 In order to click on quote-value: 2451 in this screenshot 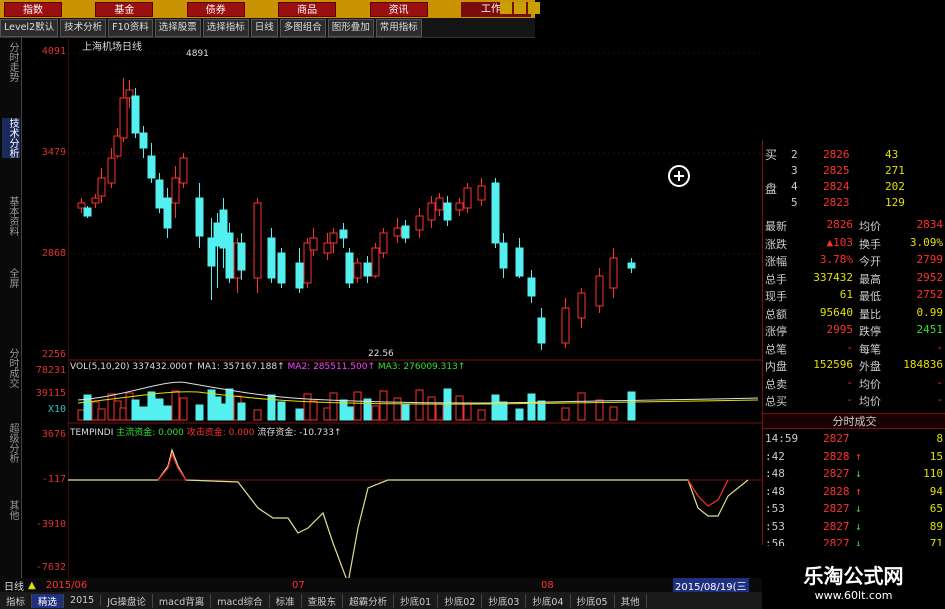, I will do `click(930, 329)`.